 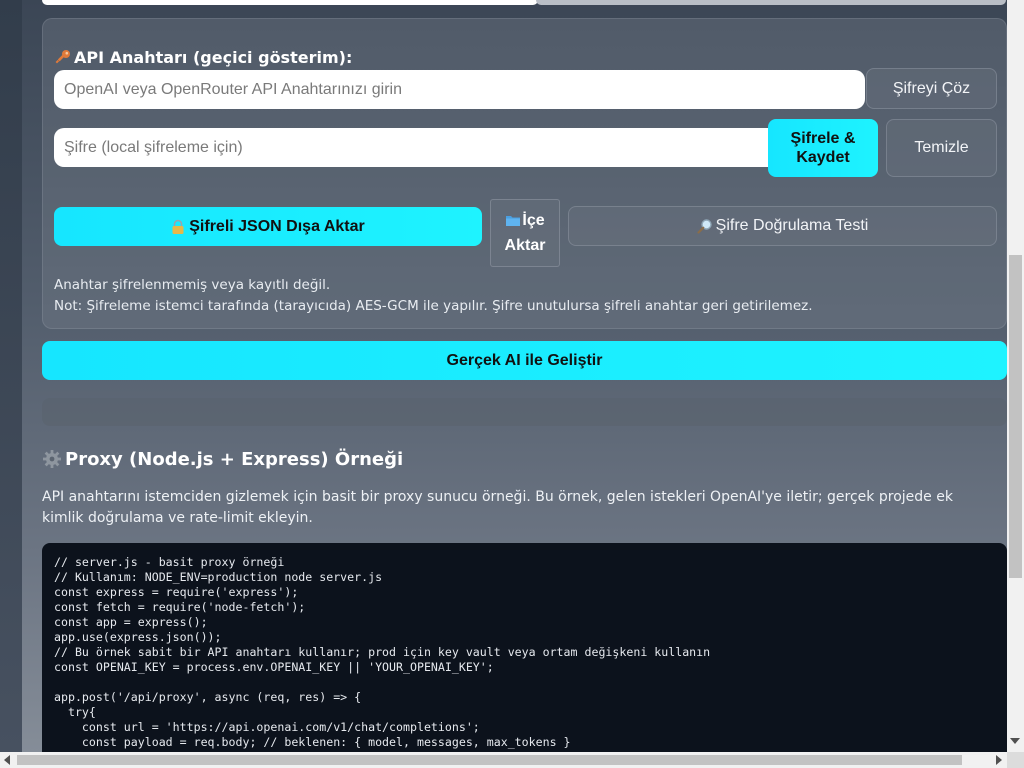 I want to click on key-icon, so click(x=63, y=57).